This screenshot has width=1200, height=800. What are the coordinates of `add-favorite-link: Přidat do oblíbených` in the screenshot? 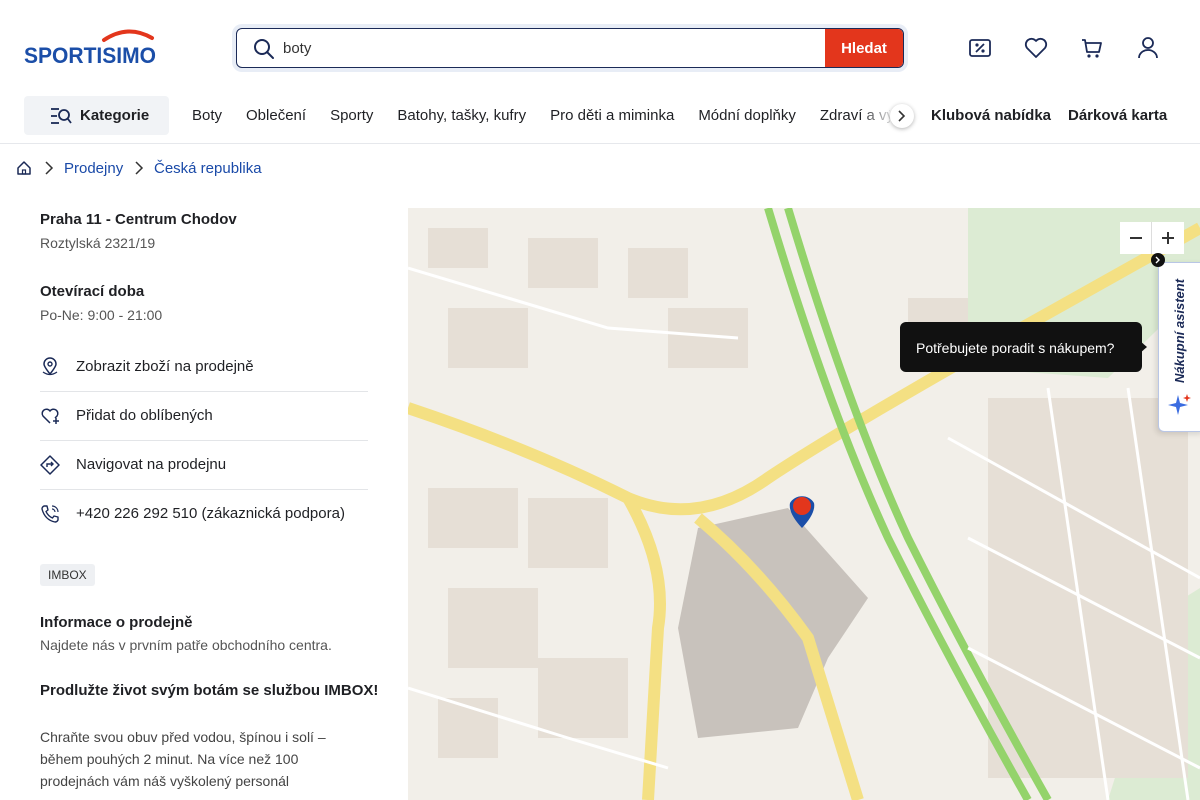 It's located at (204, 416).